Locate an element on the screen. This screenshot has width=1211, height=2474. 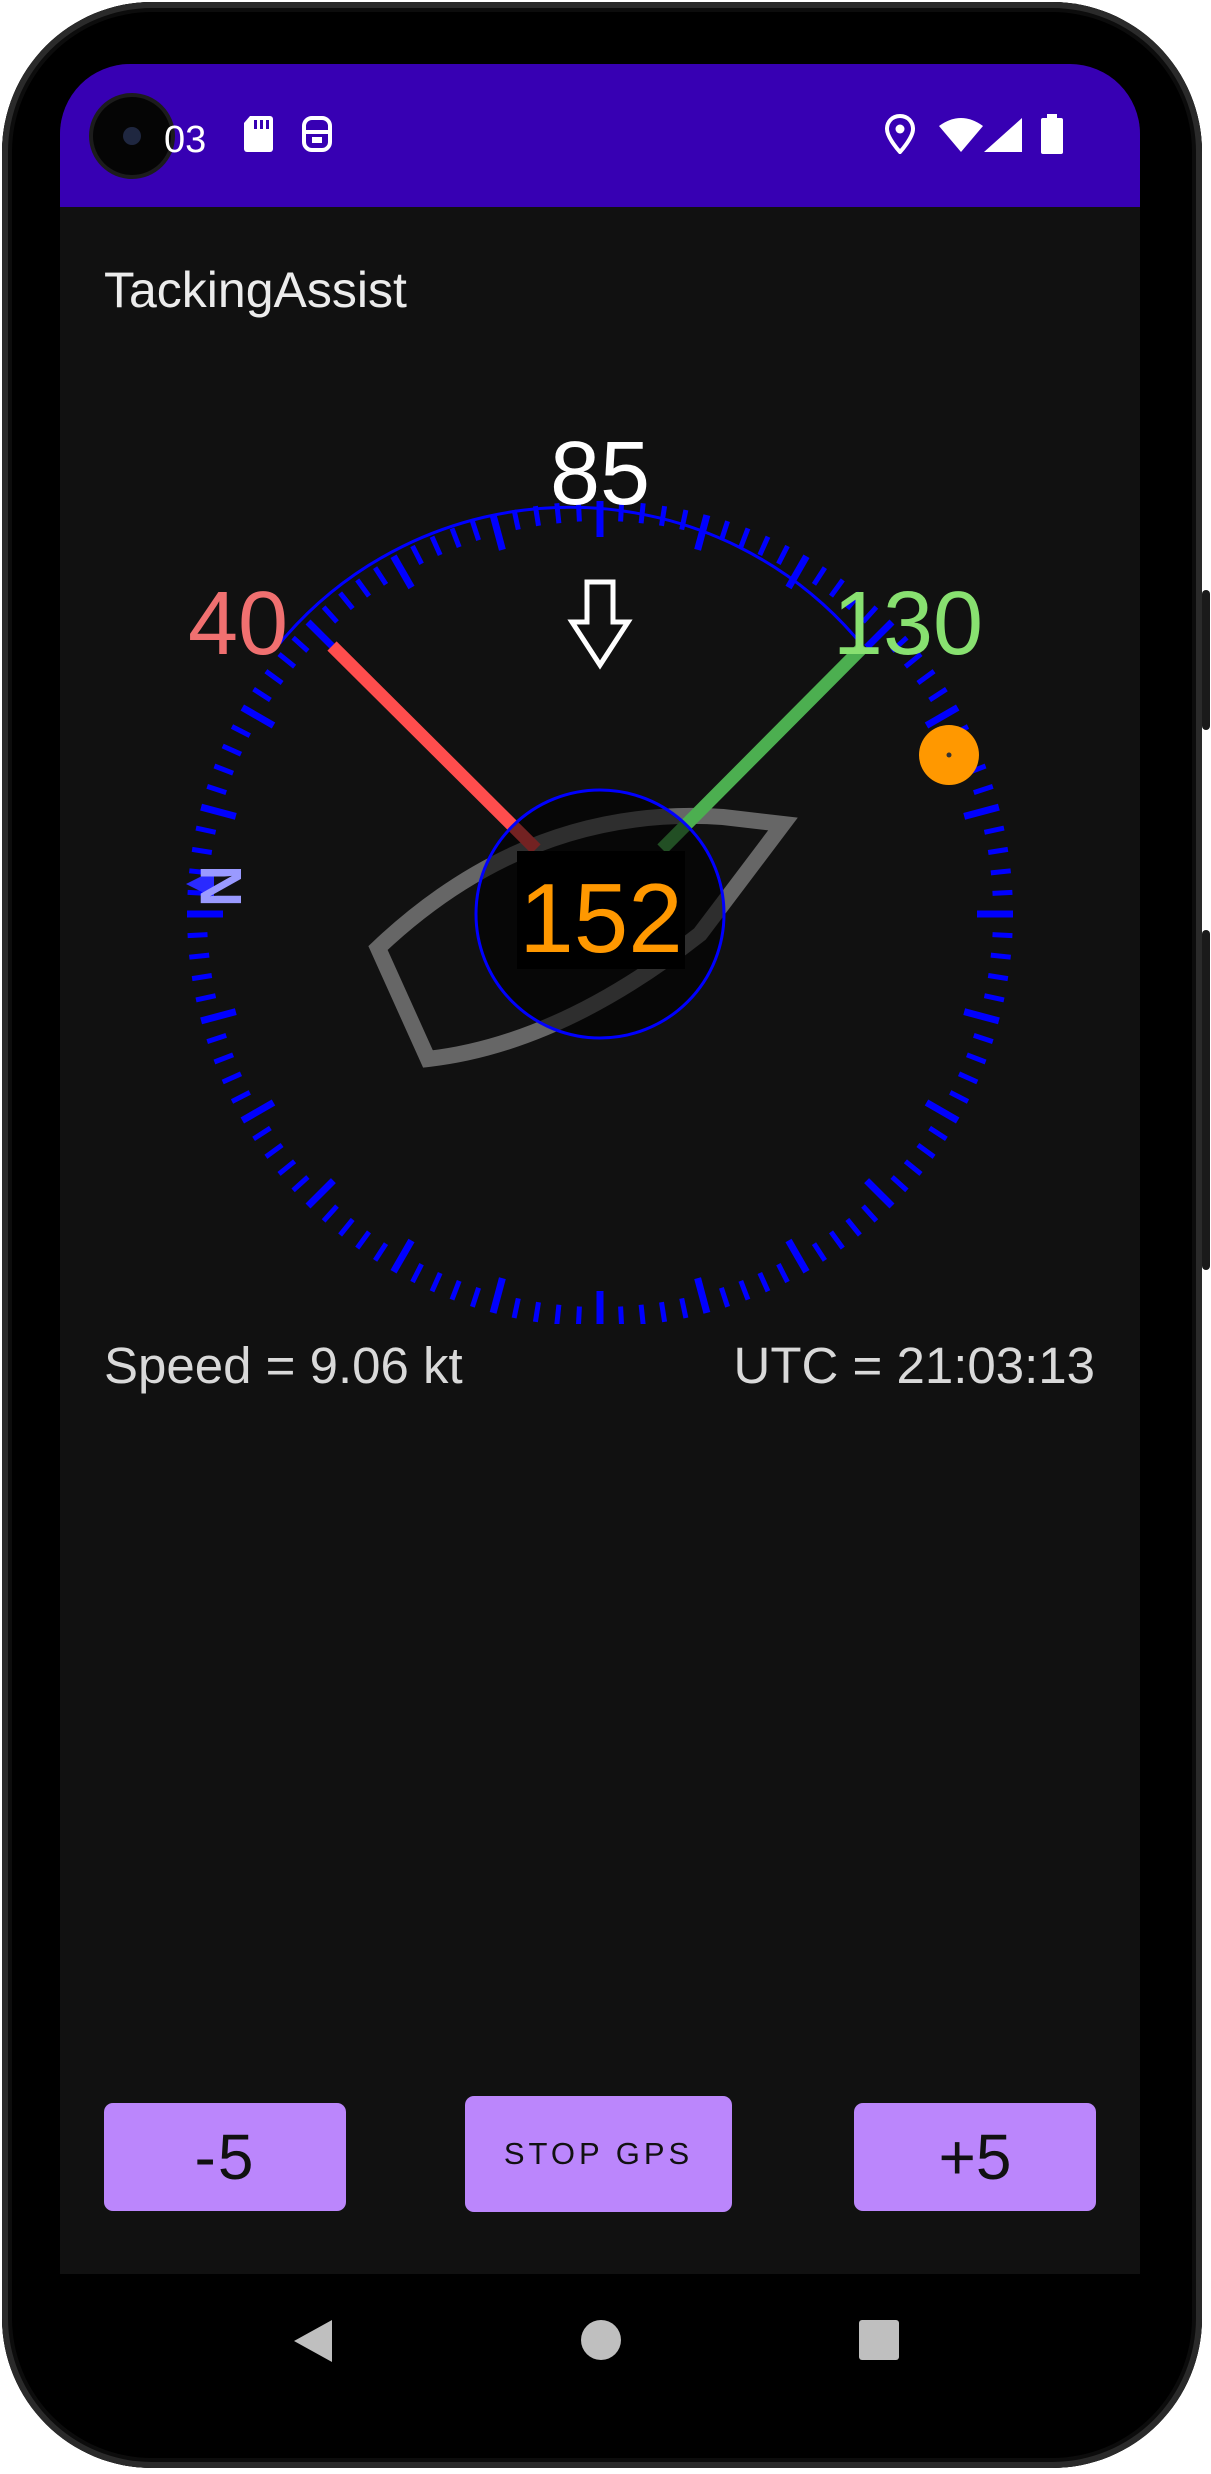
utc-readout: UTC = 21:03:13 is located at coordinates (914, 1365).